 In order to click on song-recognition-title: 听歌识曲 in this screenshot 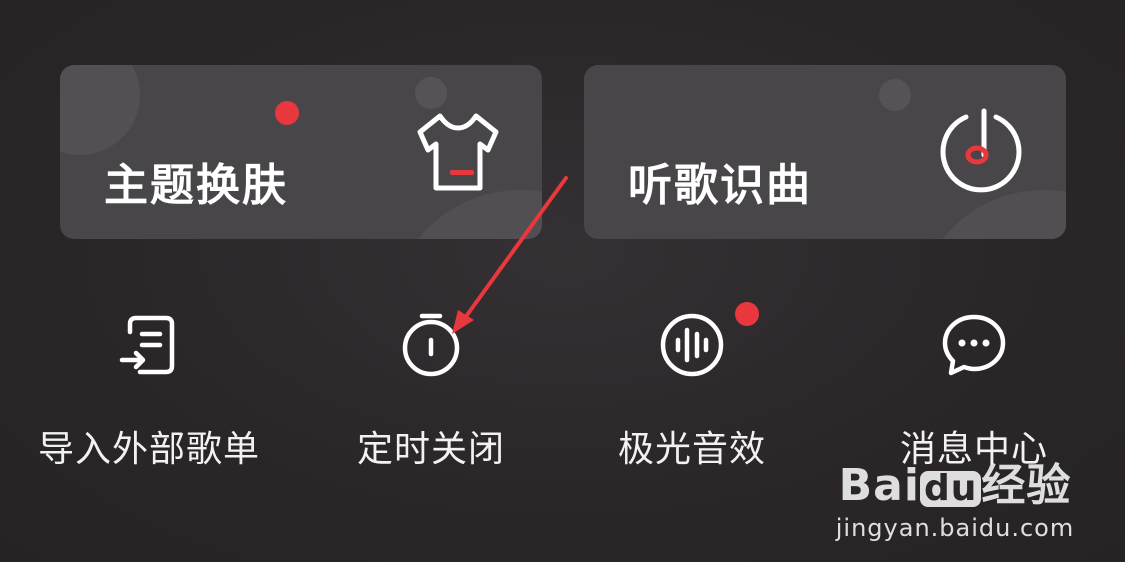, I will do `click(720, 185)`.